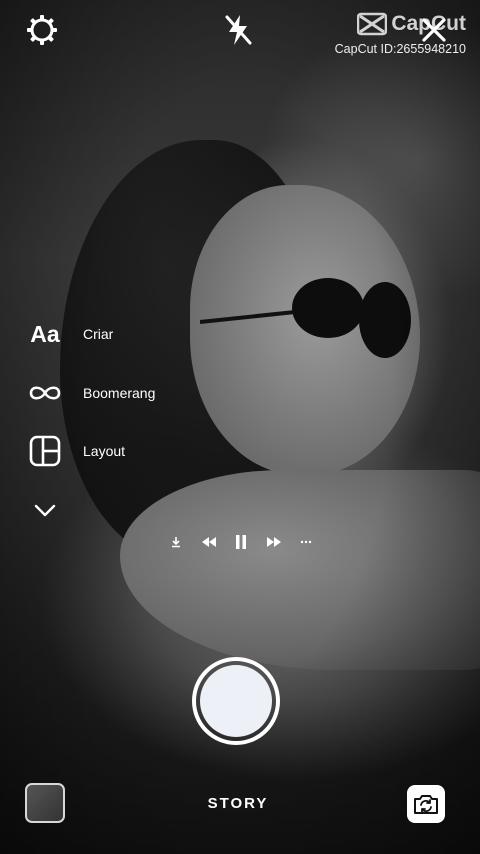  Describe the element at coordinates (45, 803) in the screenshot. I see `gallery-button` at that location.